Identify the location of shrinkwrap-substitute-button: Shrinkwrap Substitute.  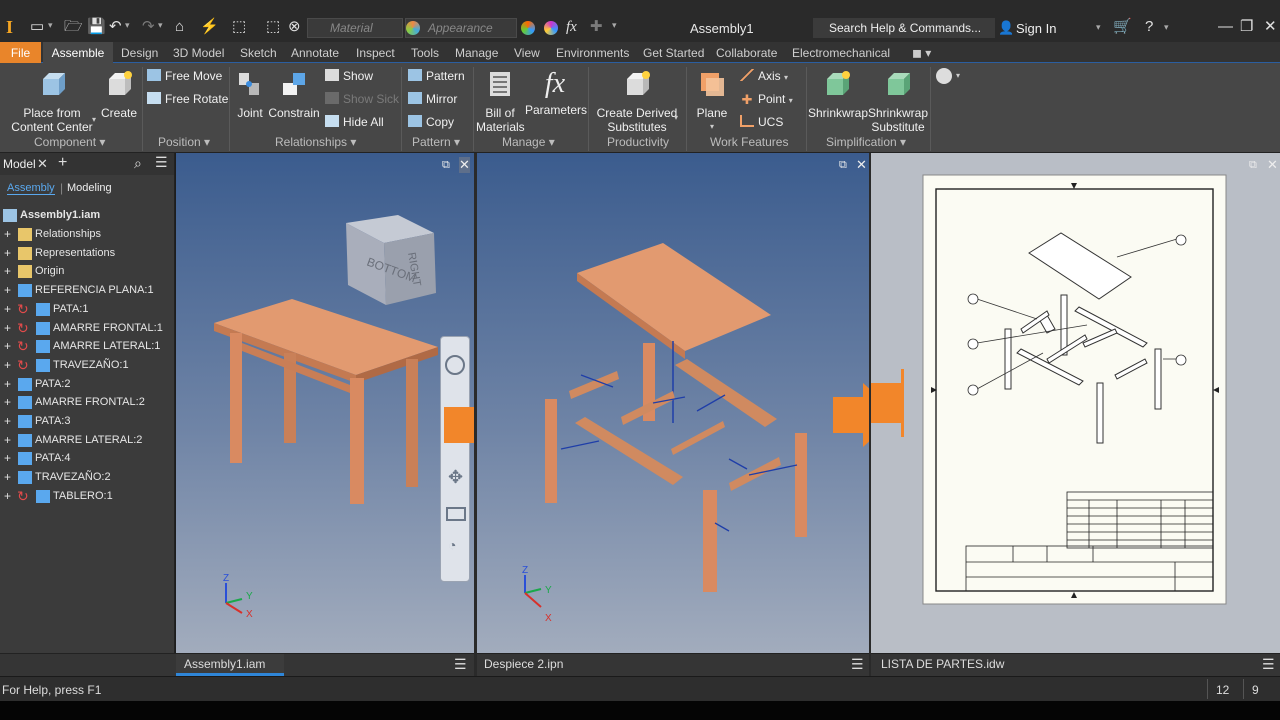
(898, 101).